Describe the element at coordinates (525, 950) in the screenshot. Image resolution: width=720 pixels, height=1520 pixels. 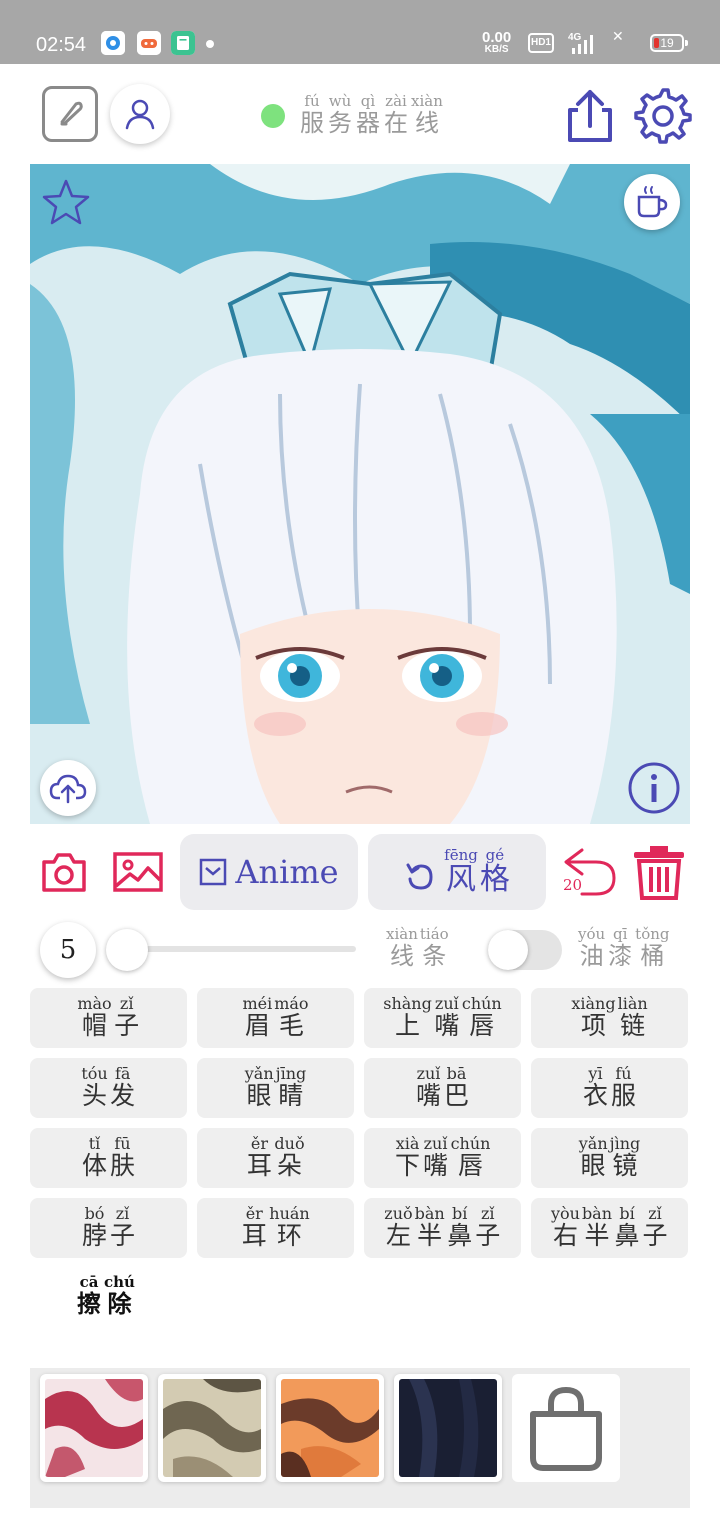
I see `oil-bucket-toggle` at that location.